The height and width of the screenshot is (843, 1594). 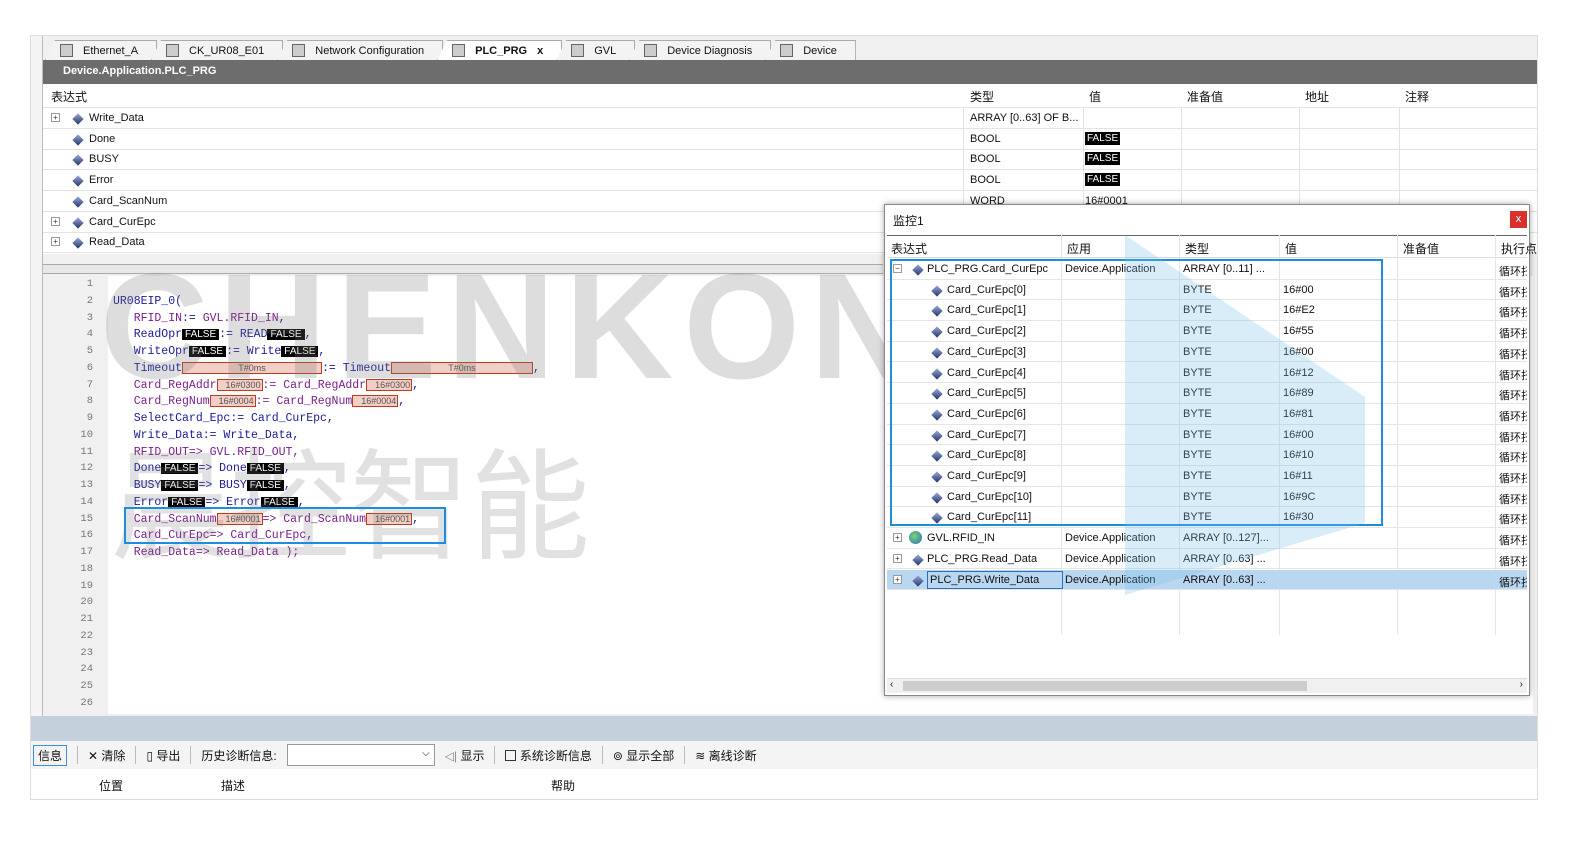 What do you see at coordinates (217, 50) in the screenshot?
I see `tab-ck-ur08-e01: CK_UR08_E01` at bounding box center [217, 50].